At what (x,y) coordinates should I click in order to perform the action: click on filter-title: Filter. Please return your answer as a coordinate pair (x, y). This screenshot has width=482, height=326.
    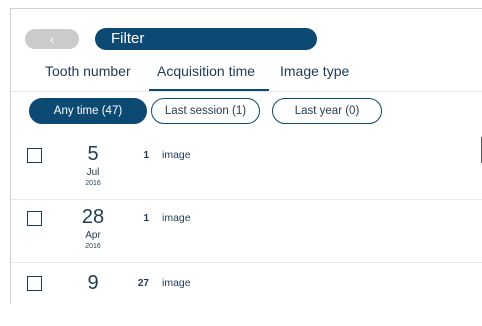
    Looking at the image, I should click on (128, 38).